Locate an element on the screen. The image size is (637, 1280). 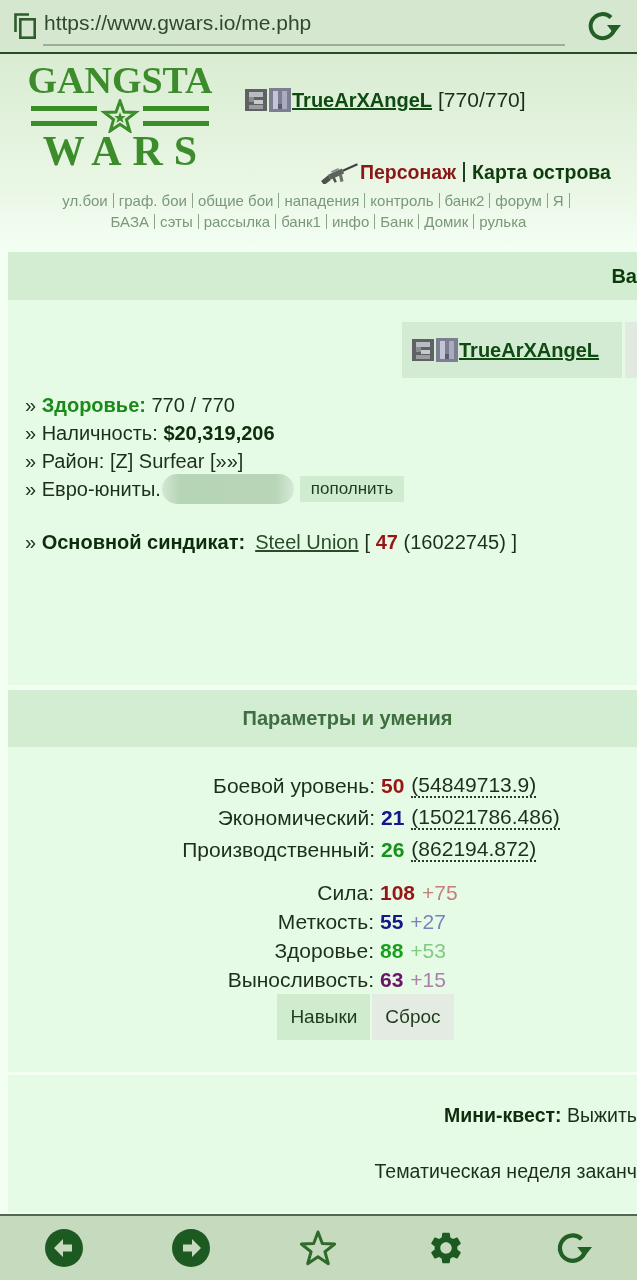
hp-text: [770/770] is located at coordinates (482, 100).